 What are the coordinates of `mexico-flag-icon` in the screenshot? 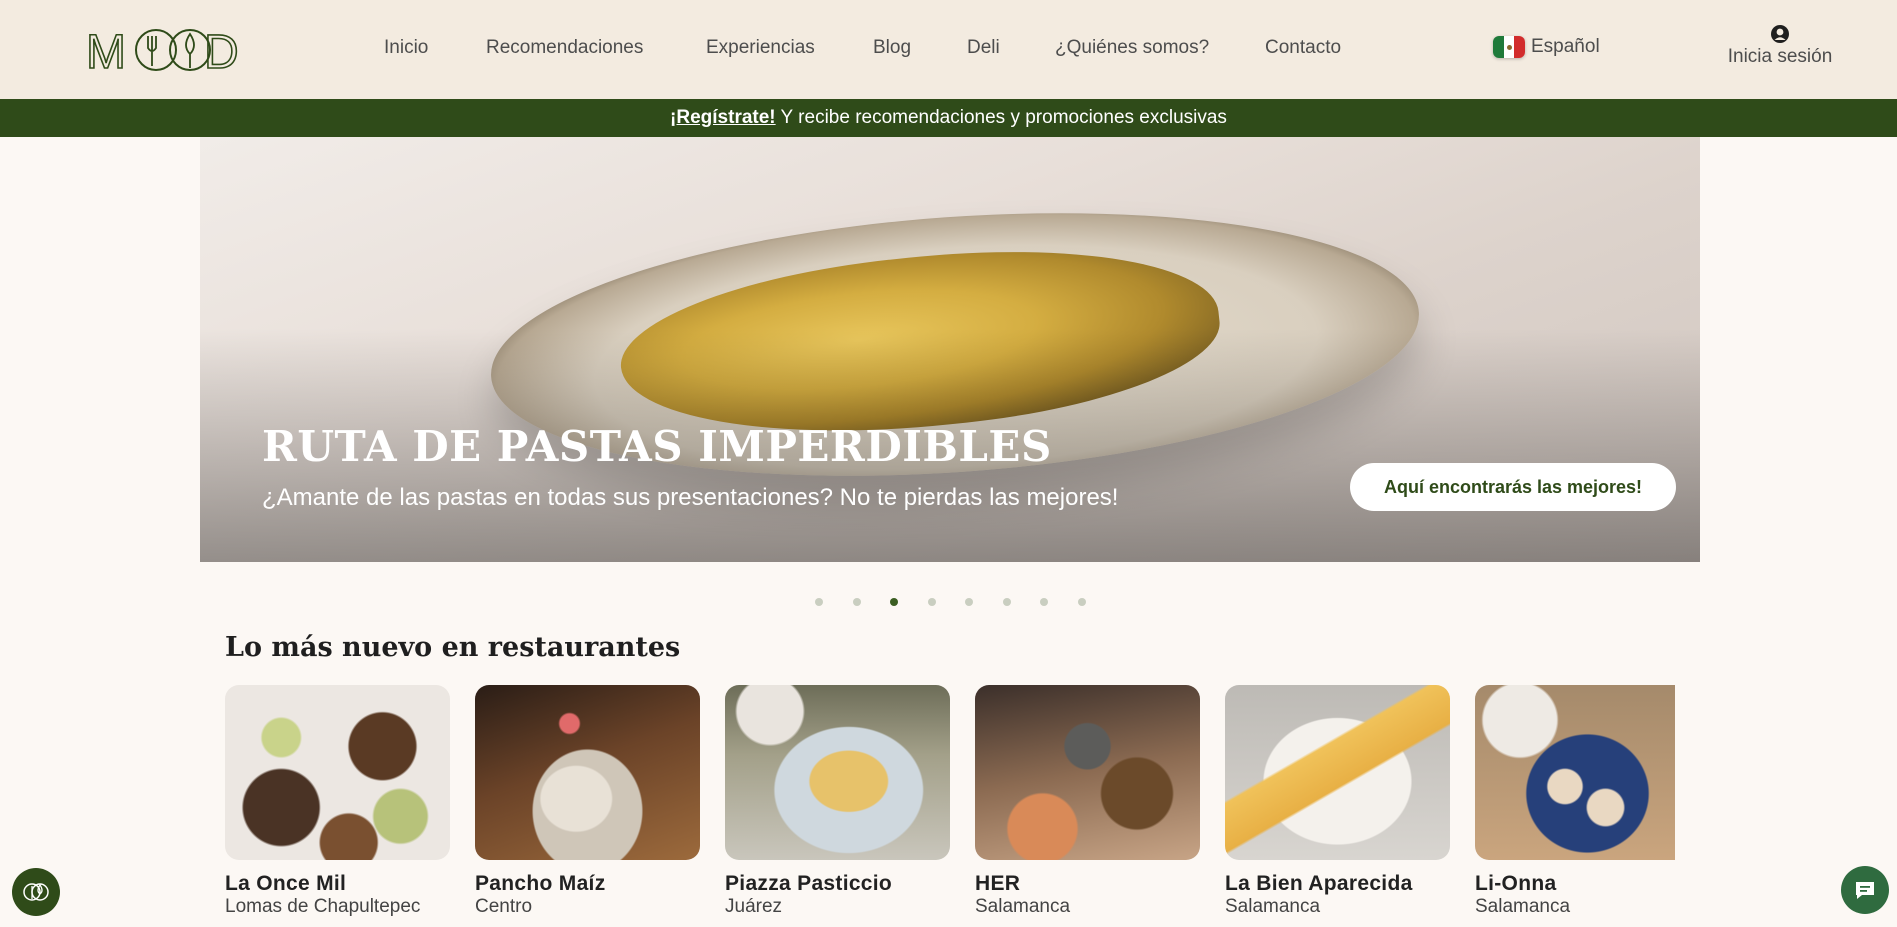 It's located at (1509, 47).